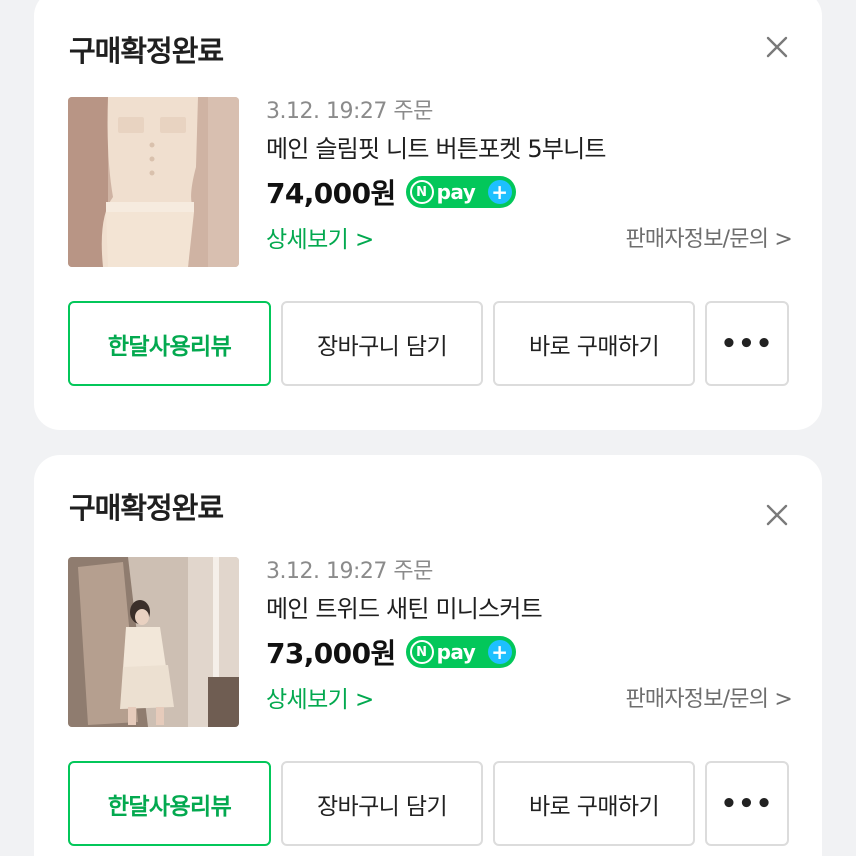  Describe the element at coordinates (529, 192) in the screenshot. I see `price-row: 74,000원 N pay +` at that location.